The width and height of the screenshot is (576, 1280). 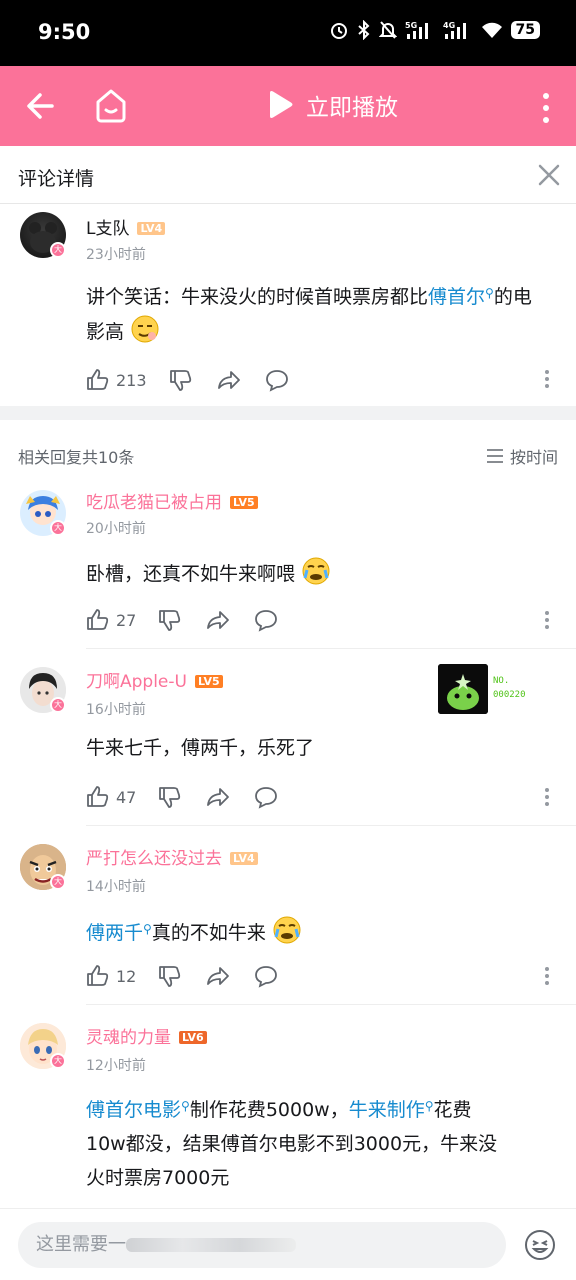 What do you see at coordinates (200, 748) in the screenshot?
I see `comment-text: 牛来七千，傅两千，乐死了` at bounding box center [200, 748].